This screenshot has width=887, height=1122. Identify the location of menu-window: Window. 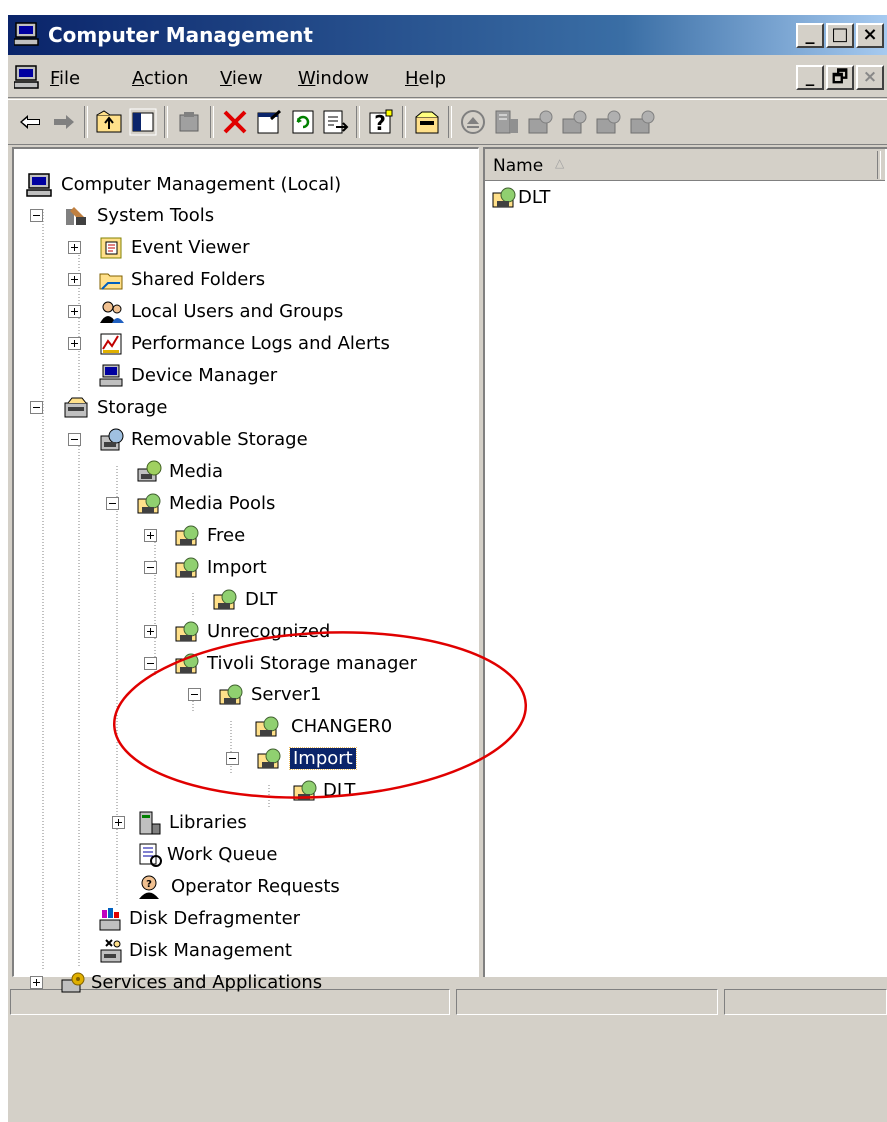
(333, 78).